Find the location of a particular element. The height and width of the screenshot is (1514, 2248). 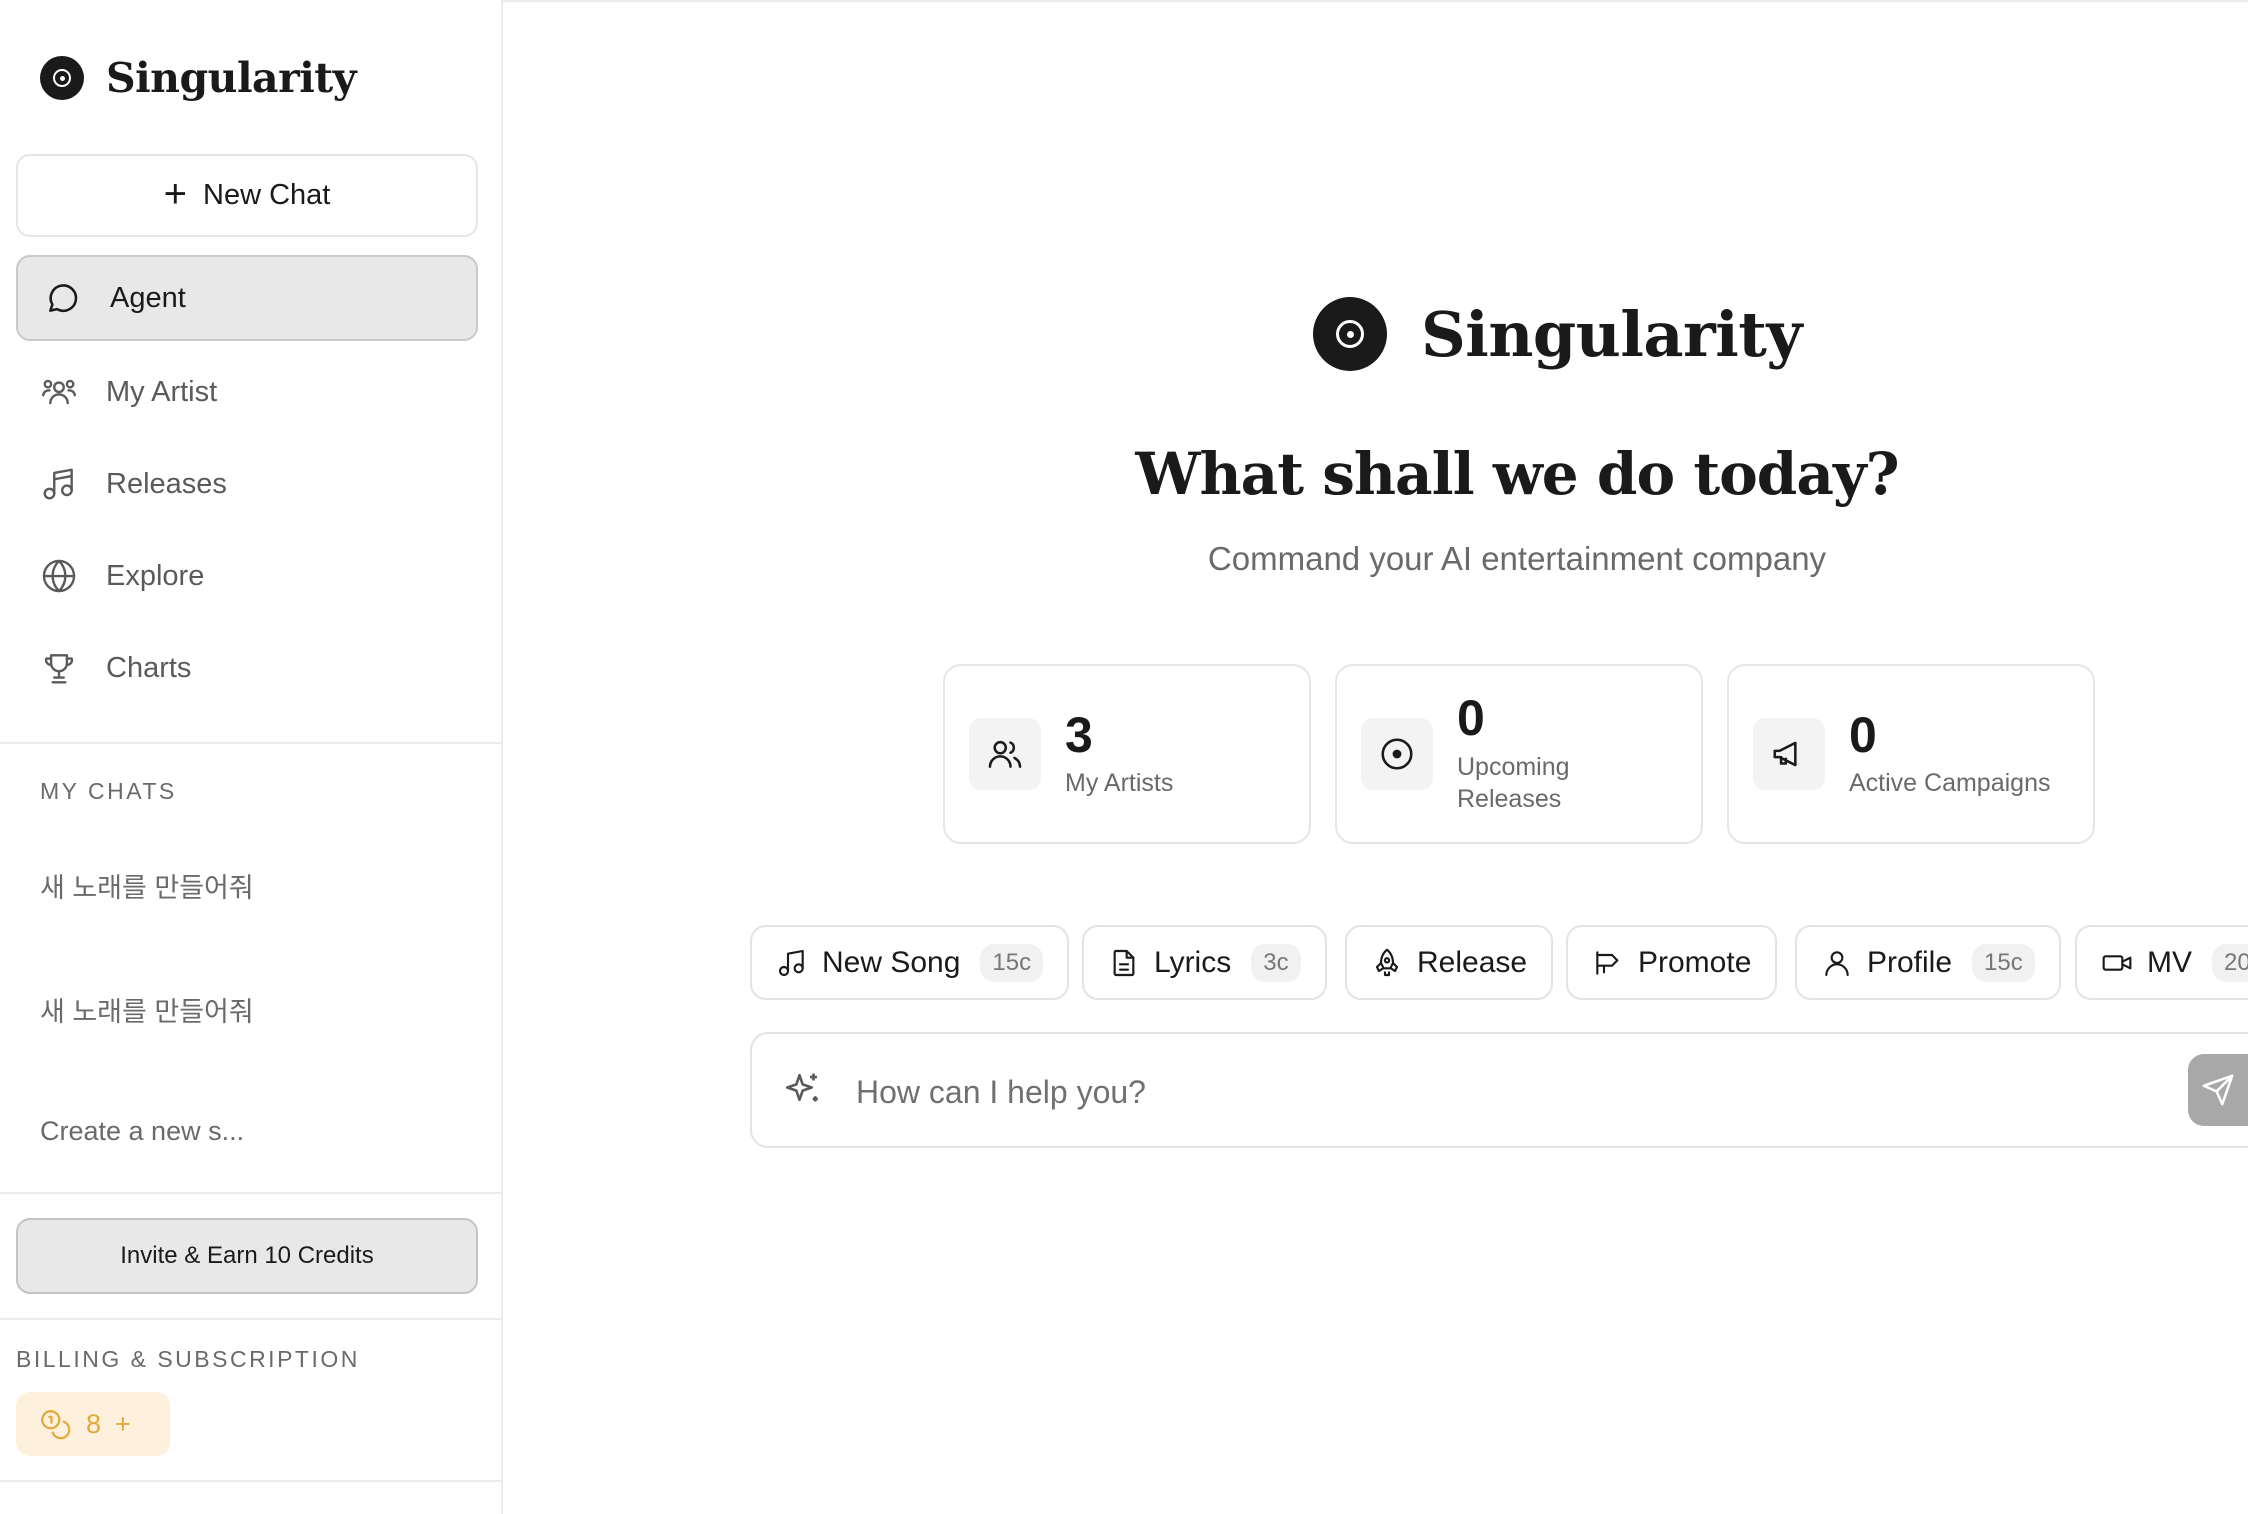

sidebar-brand: Singularity is located at coordinates (198, 78).